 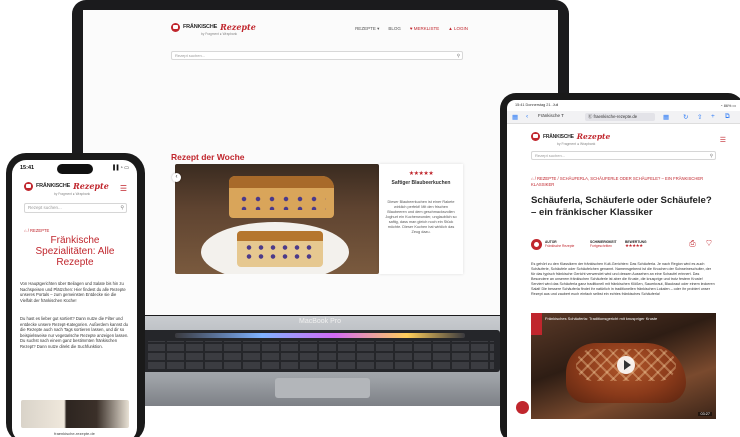 I want to click on laptop-keys, so click(x=321, y=355).